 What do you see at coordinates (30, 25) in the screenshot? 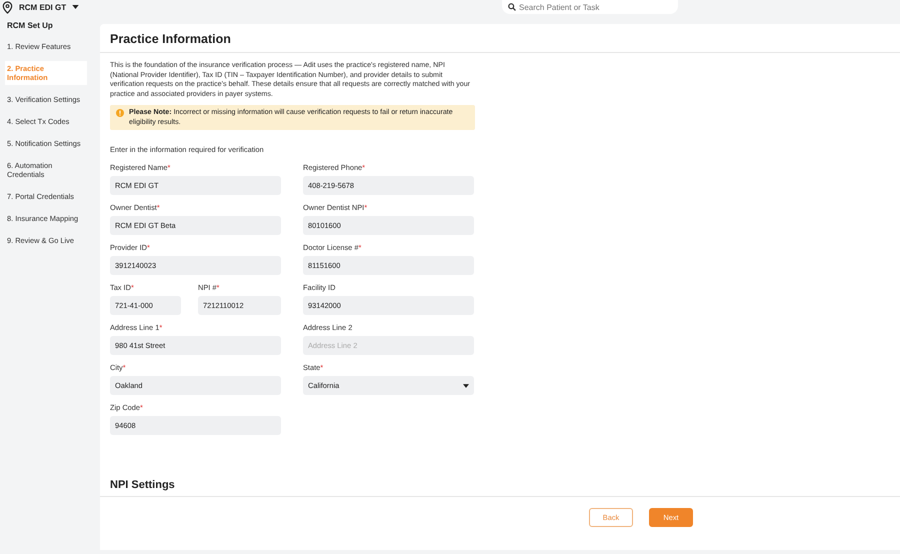
I see `sidebar-title: RCM Set Up` at bounding box center [30, 25].